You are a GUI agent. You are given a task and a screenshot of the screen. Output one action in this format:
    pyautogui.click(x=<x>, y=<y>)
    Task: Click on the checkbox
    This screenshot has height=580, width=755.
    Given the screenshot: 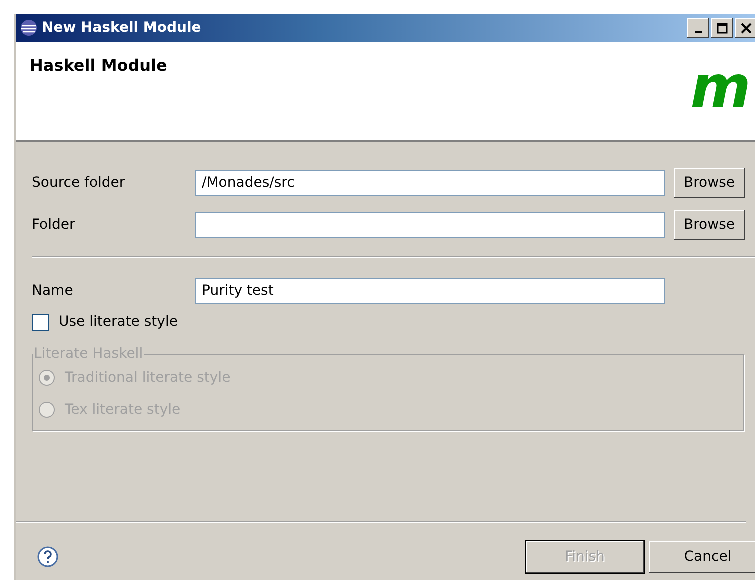 What is the action you would take?
    pyautogui.click(x=40, y=322)
    